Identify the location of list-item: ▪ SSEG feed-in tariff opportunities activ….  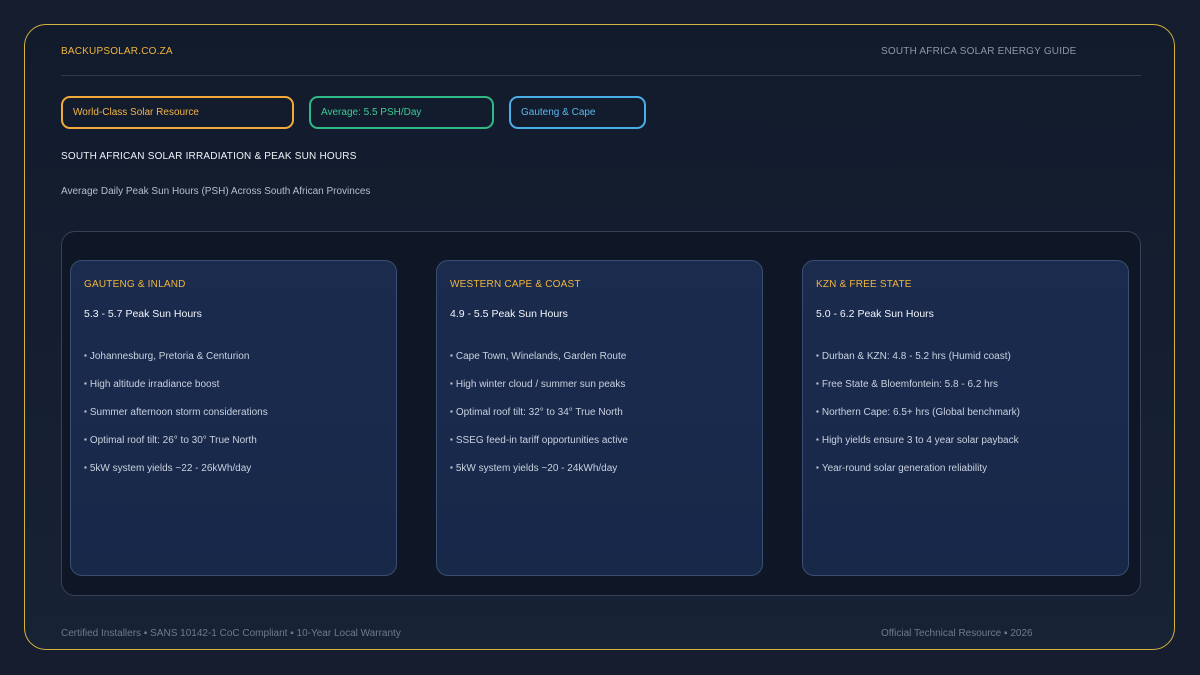
(539, 448).